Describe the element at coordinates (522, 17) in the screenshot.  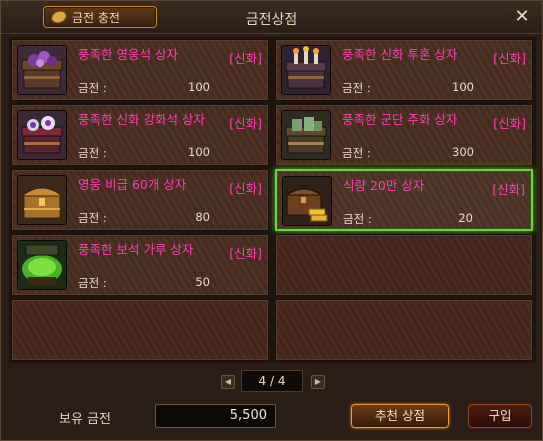
I see `close-icon: ✕` at that location.